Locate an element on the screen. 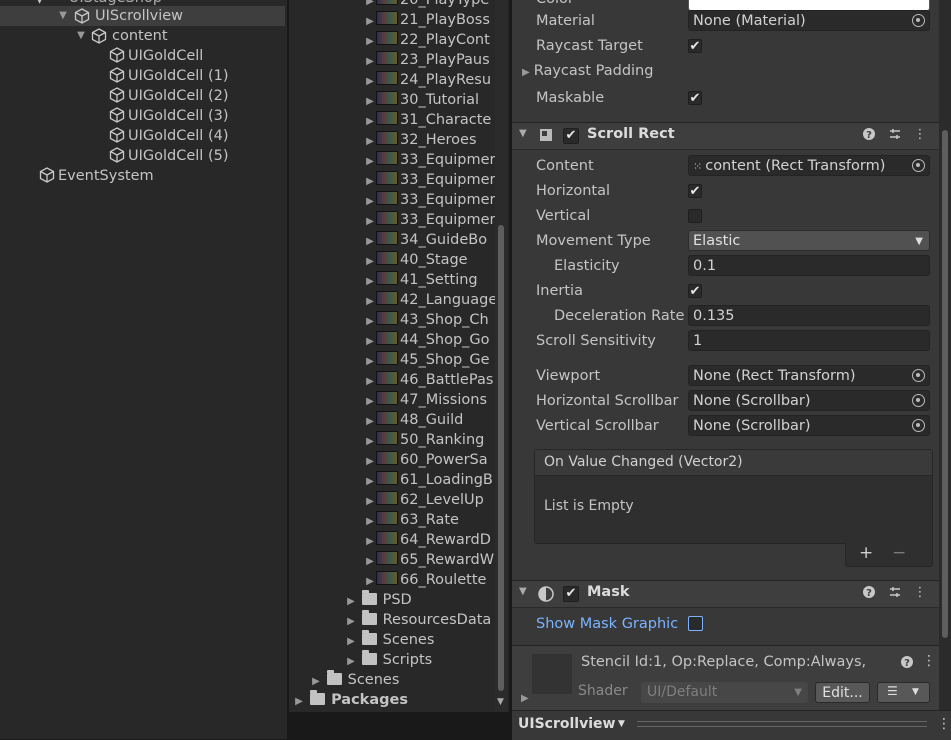 This screenshot has width=951, height=740. asset-prefab-item: ▶ 32_Heroes is located at coordinates (420, 140).